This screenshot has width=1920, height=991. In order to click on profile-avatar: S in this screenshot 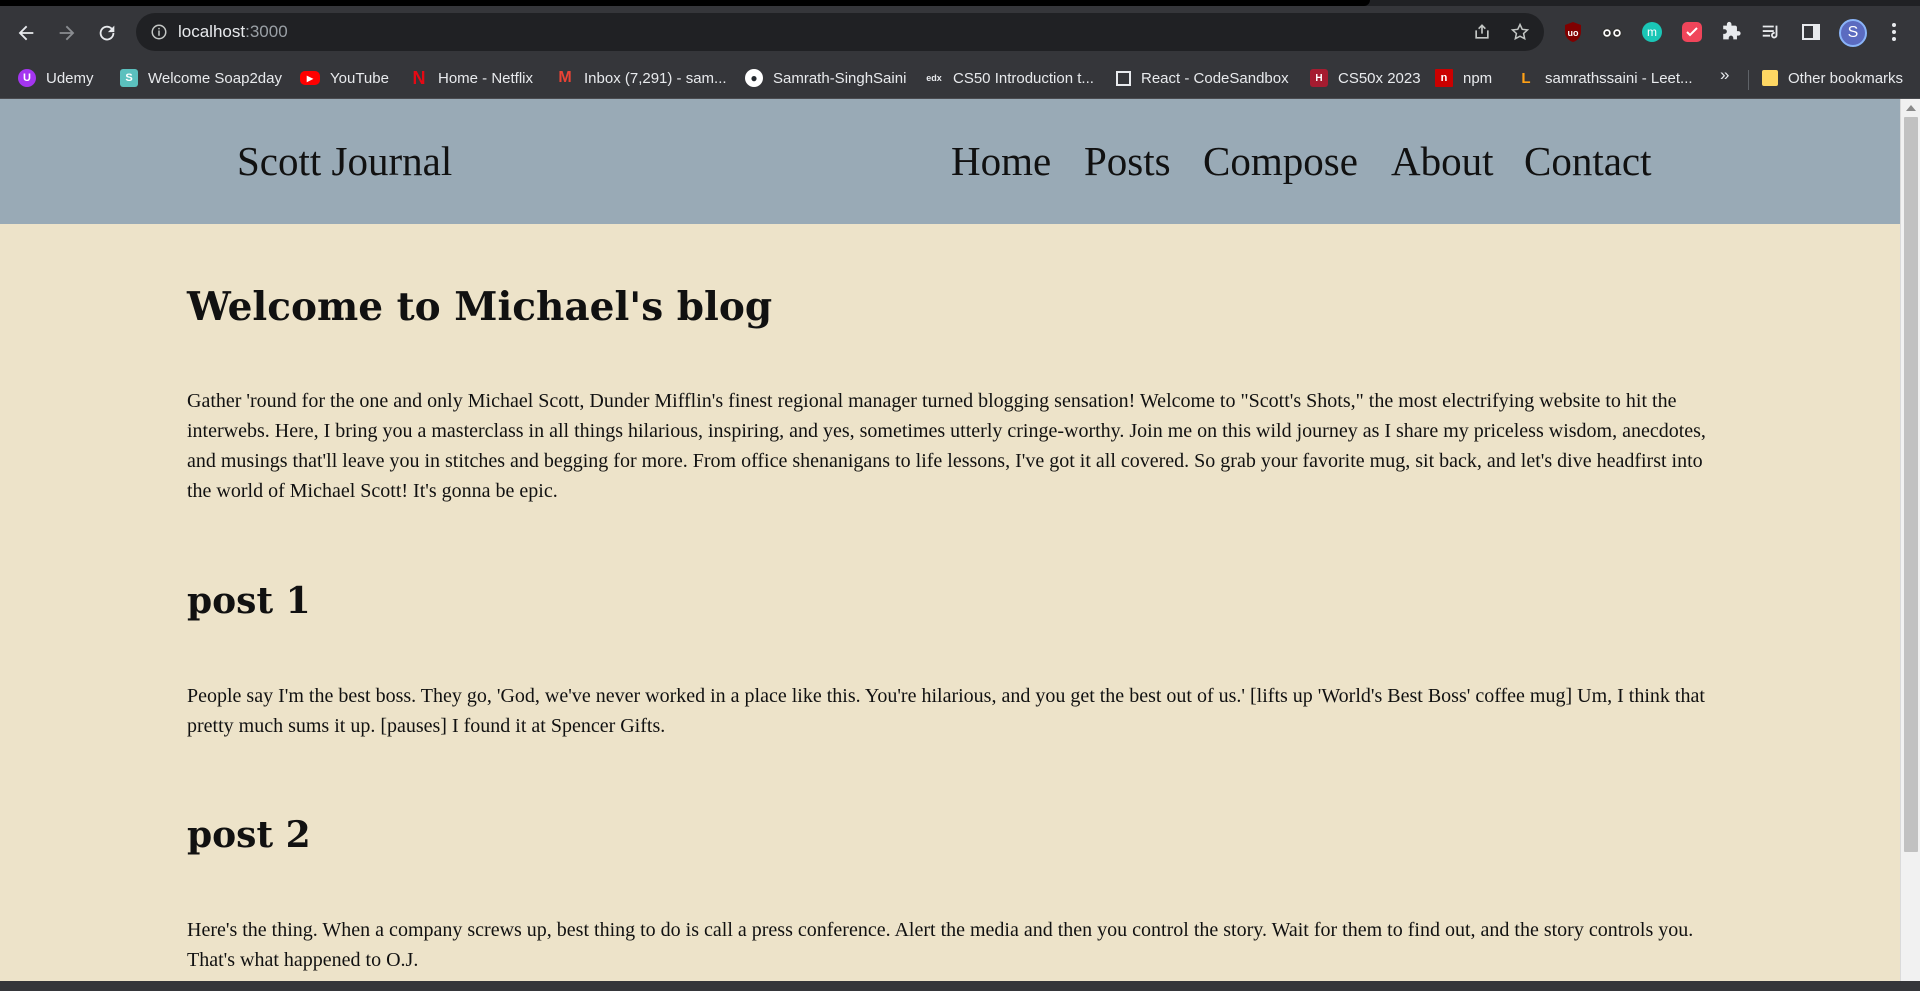, I will do `click(1853, 33)`.